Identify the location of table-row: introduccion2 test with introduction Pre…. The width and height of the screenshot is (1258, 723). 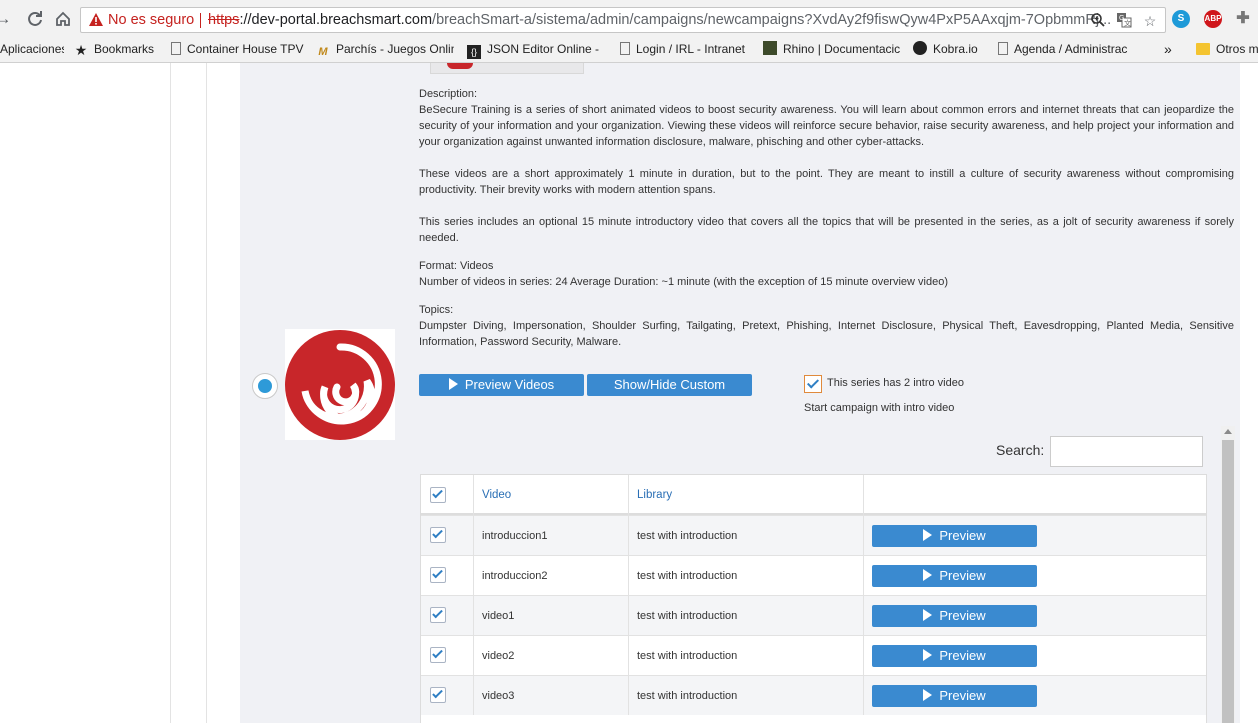
(813, 575).